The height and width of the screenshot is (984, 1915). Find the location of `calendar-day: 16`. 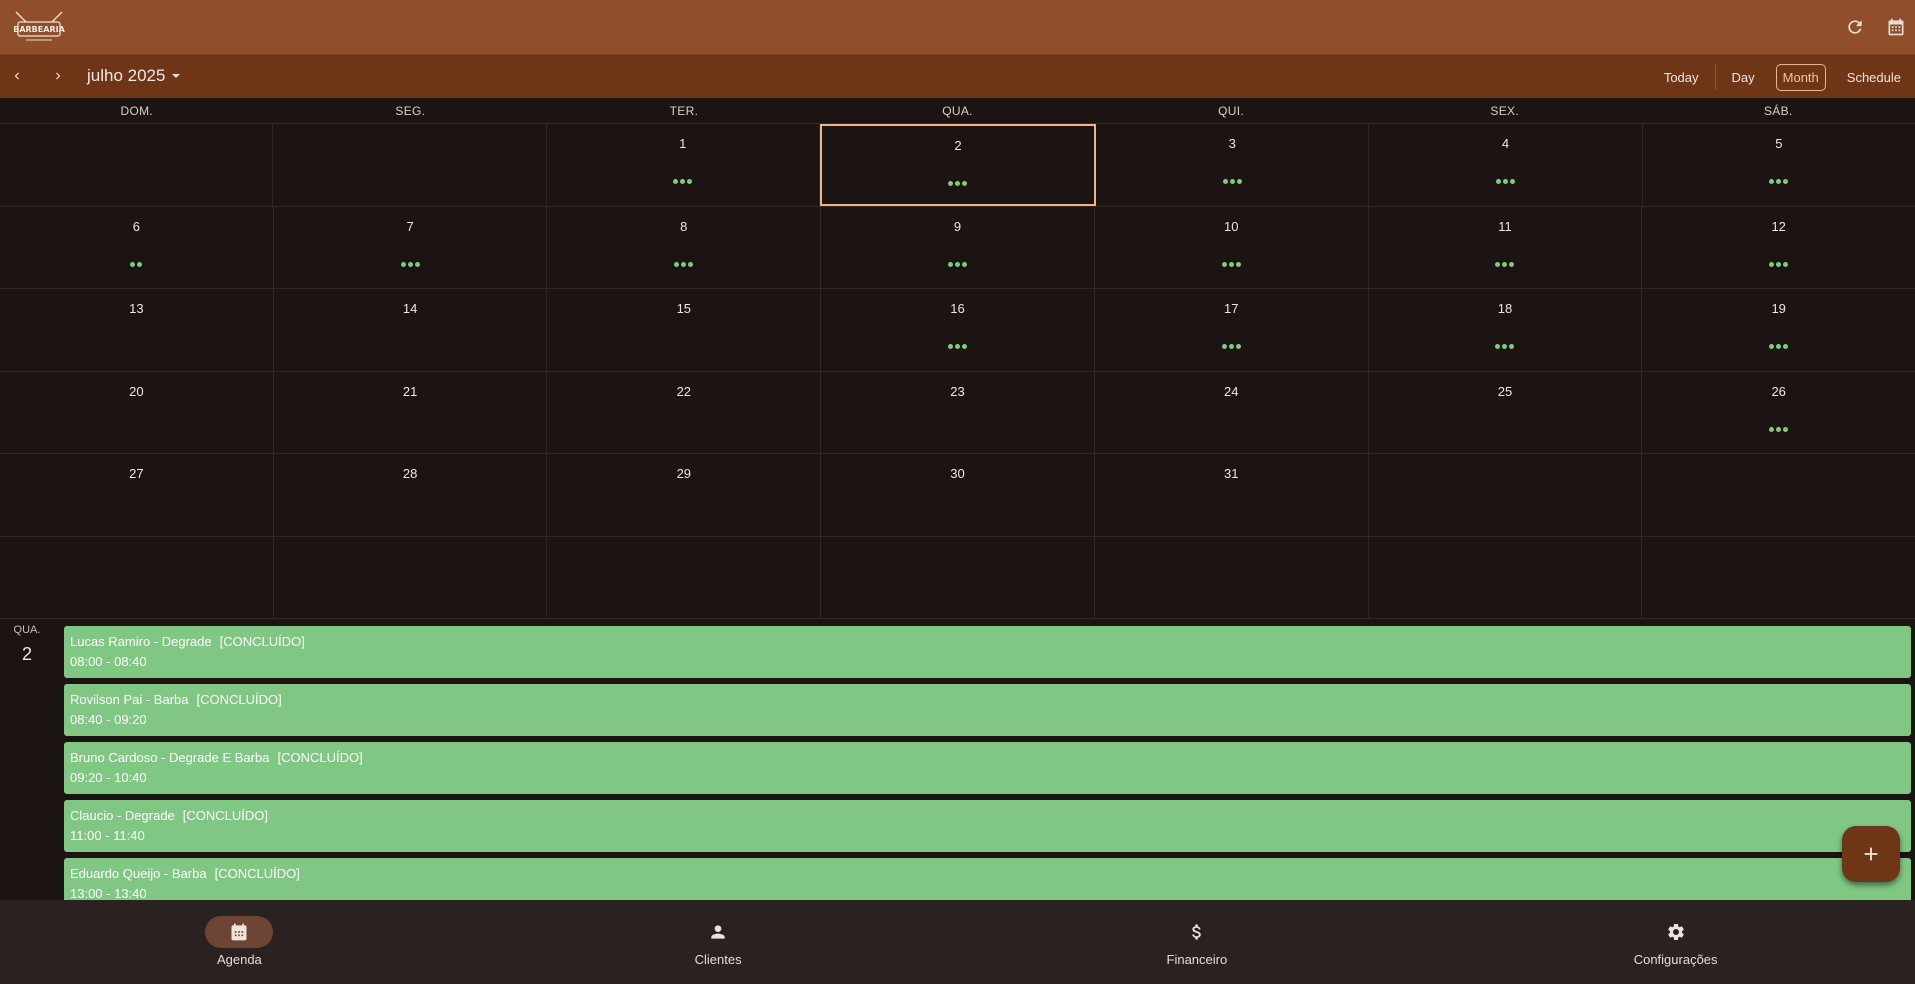

calendar-day: 16 is located at coordinates (958, 330).